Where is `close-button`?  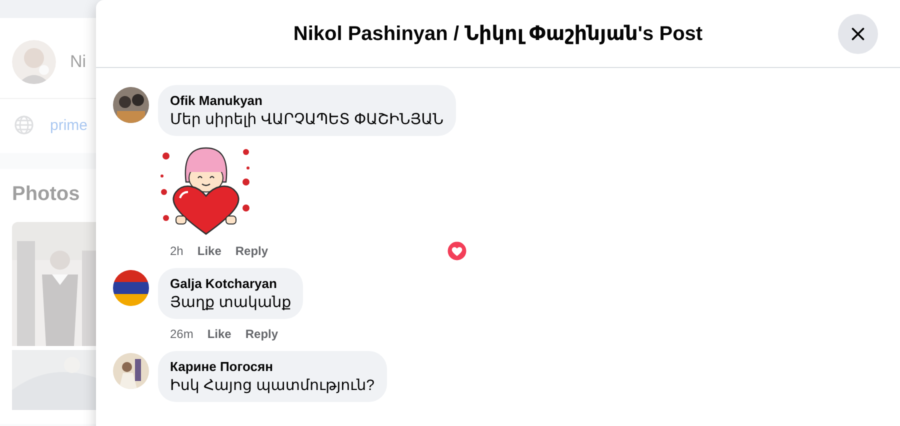
close-button is located at coordinates (858, 34).